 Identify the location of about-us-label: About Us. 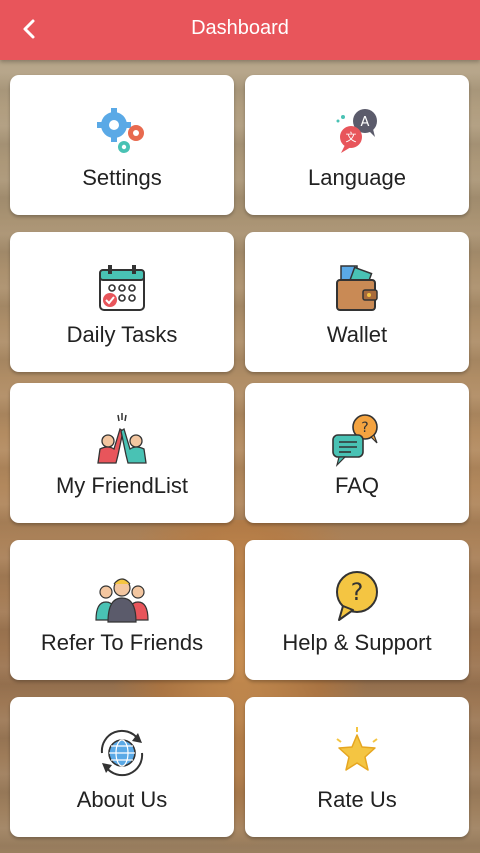
(122, 799).